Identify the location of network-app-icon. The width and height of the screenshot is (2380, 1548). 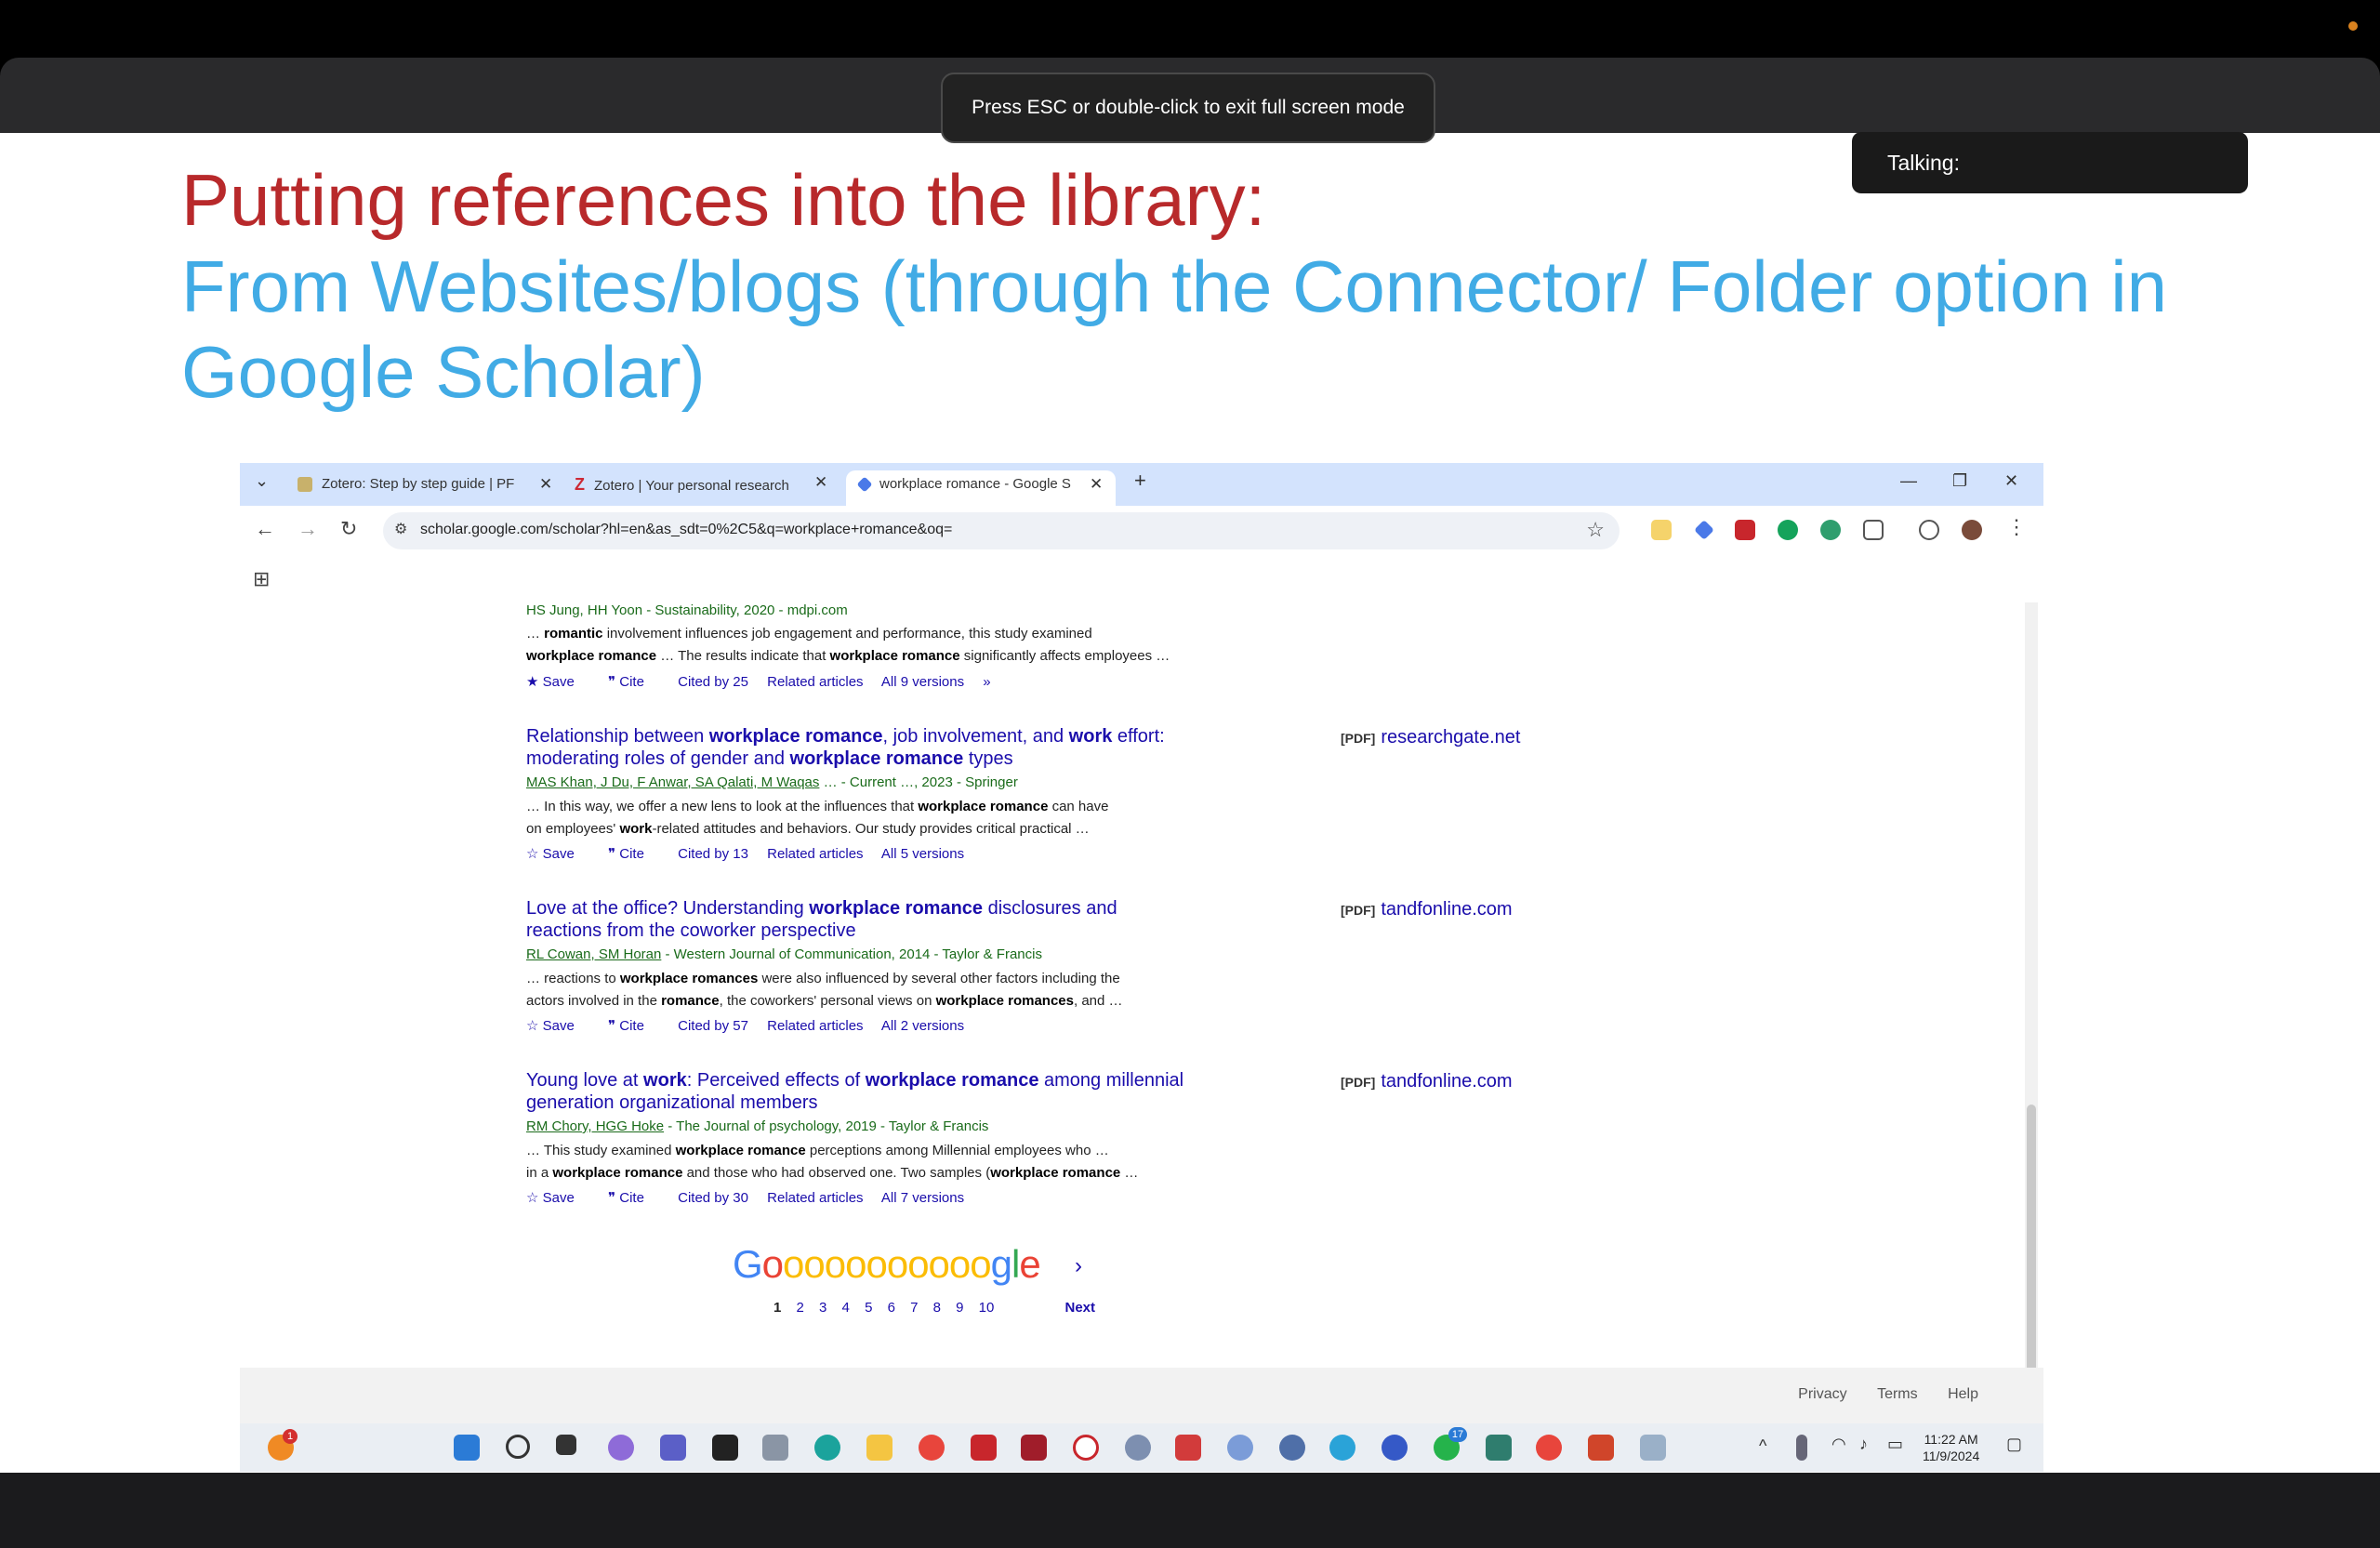
(1499, 1448).